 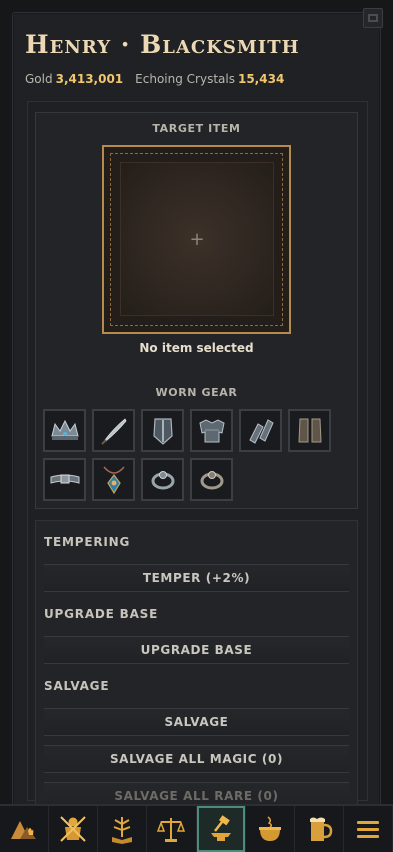 What do you see at coordinates (87, 542) in the screenshot?
I see `tempering-label: TEMPERING` at bounding box center [87, 542].